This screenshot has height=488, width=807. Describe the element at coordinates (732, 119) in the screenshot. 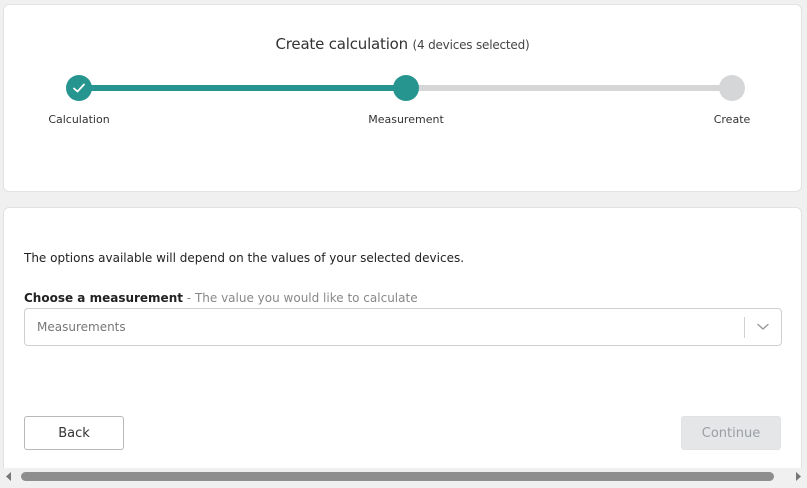

I see `step-create-label: Create` at that location.